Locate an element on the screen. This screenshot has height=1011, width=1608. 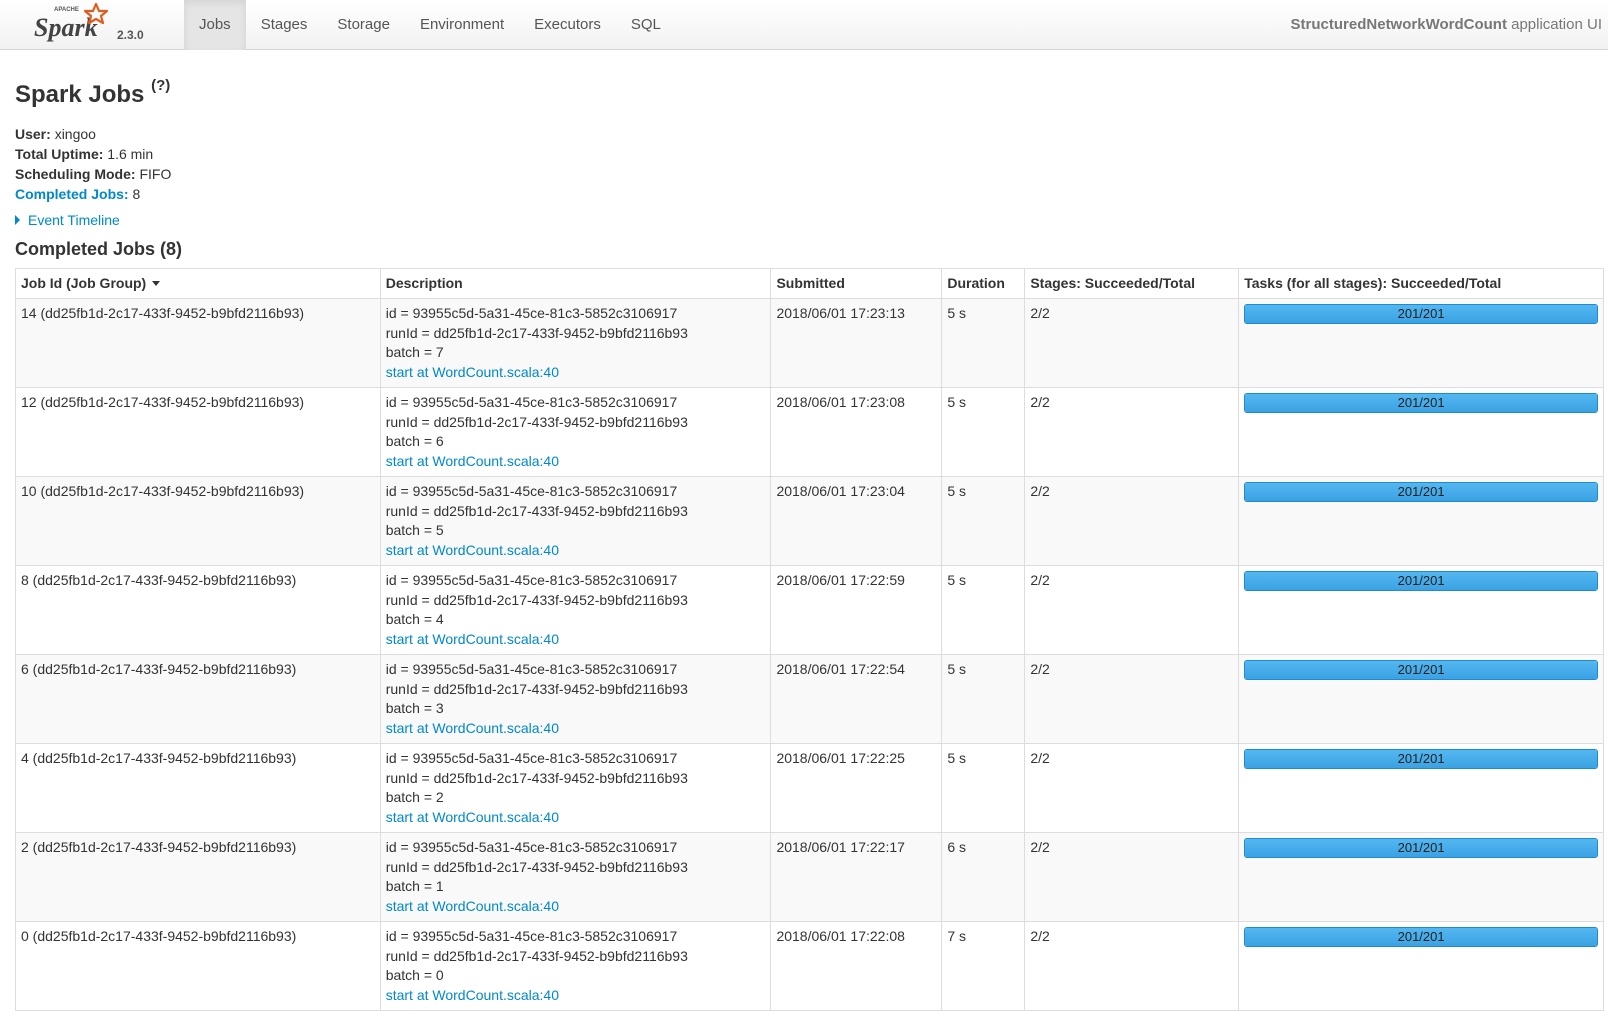
page-title: Spark Jobs (?) is located at coordinates (92, 93).